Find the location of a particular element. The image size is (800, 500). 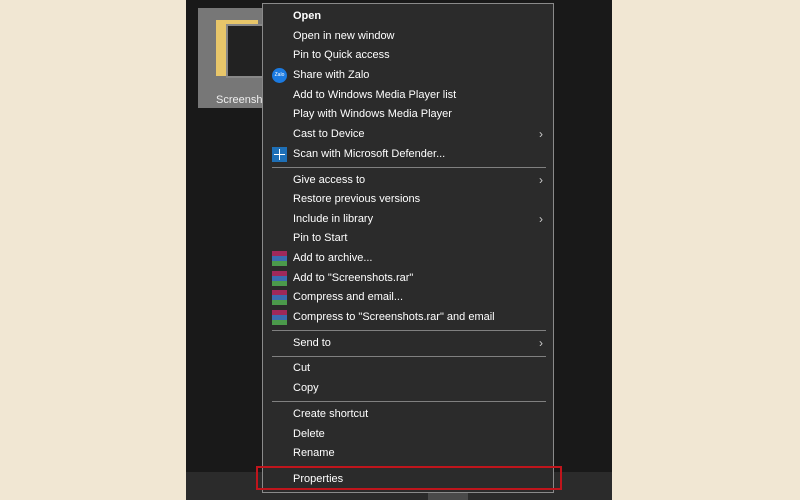

menu-item-play-wmp: Play with Windows Media Player is located at coordinates (408, 114).